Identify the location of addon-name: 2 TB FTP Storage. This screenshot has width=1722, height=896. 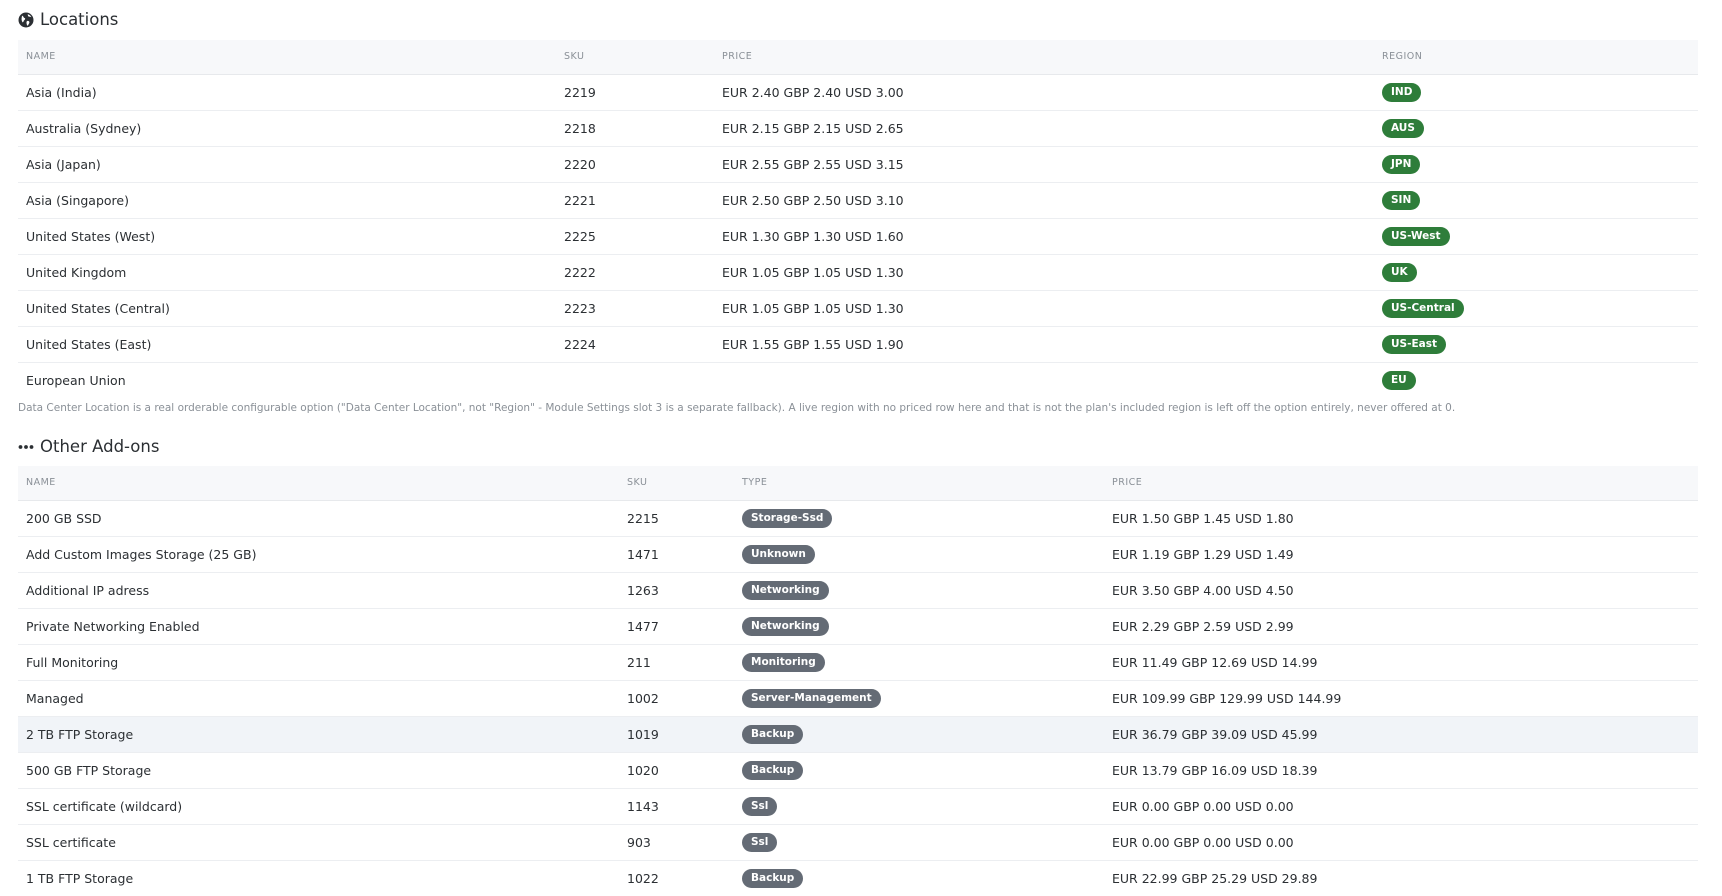
(80, 734).